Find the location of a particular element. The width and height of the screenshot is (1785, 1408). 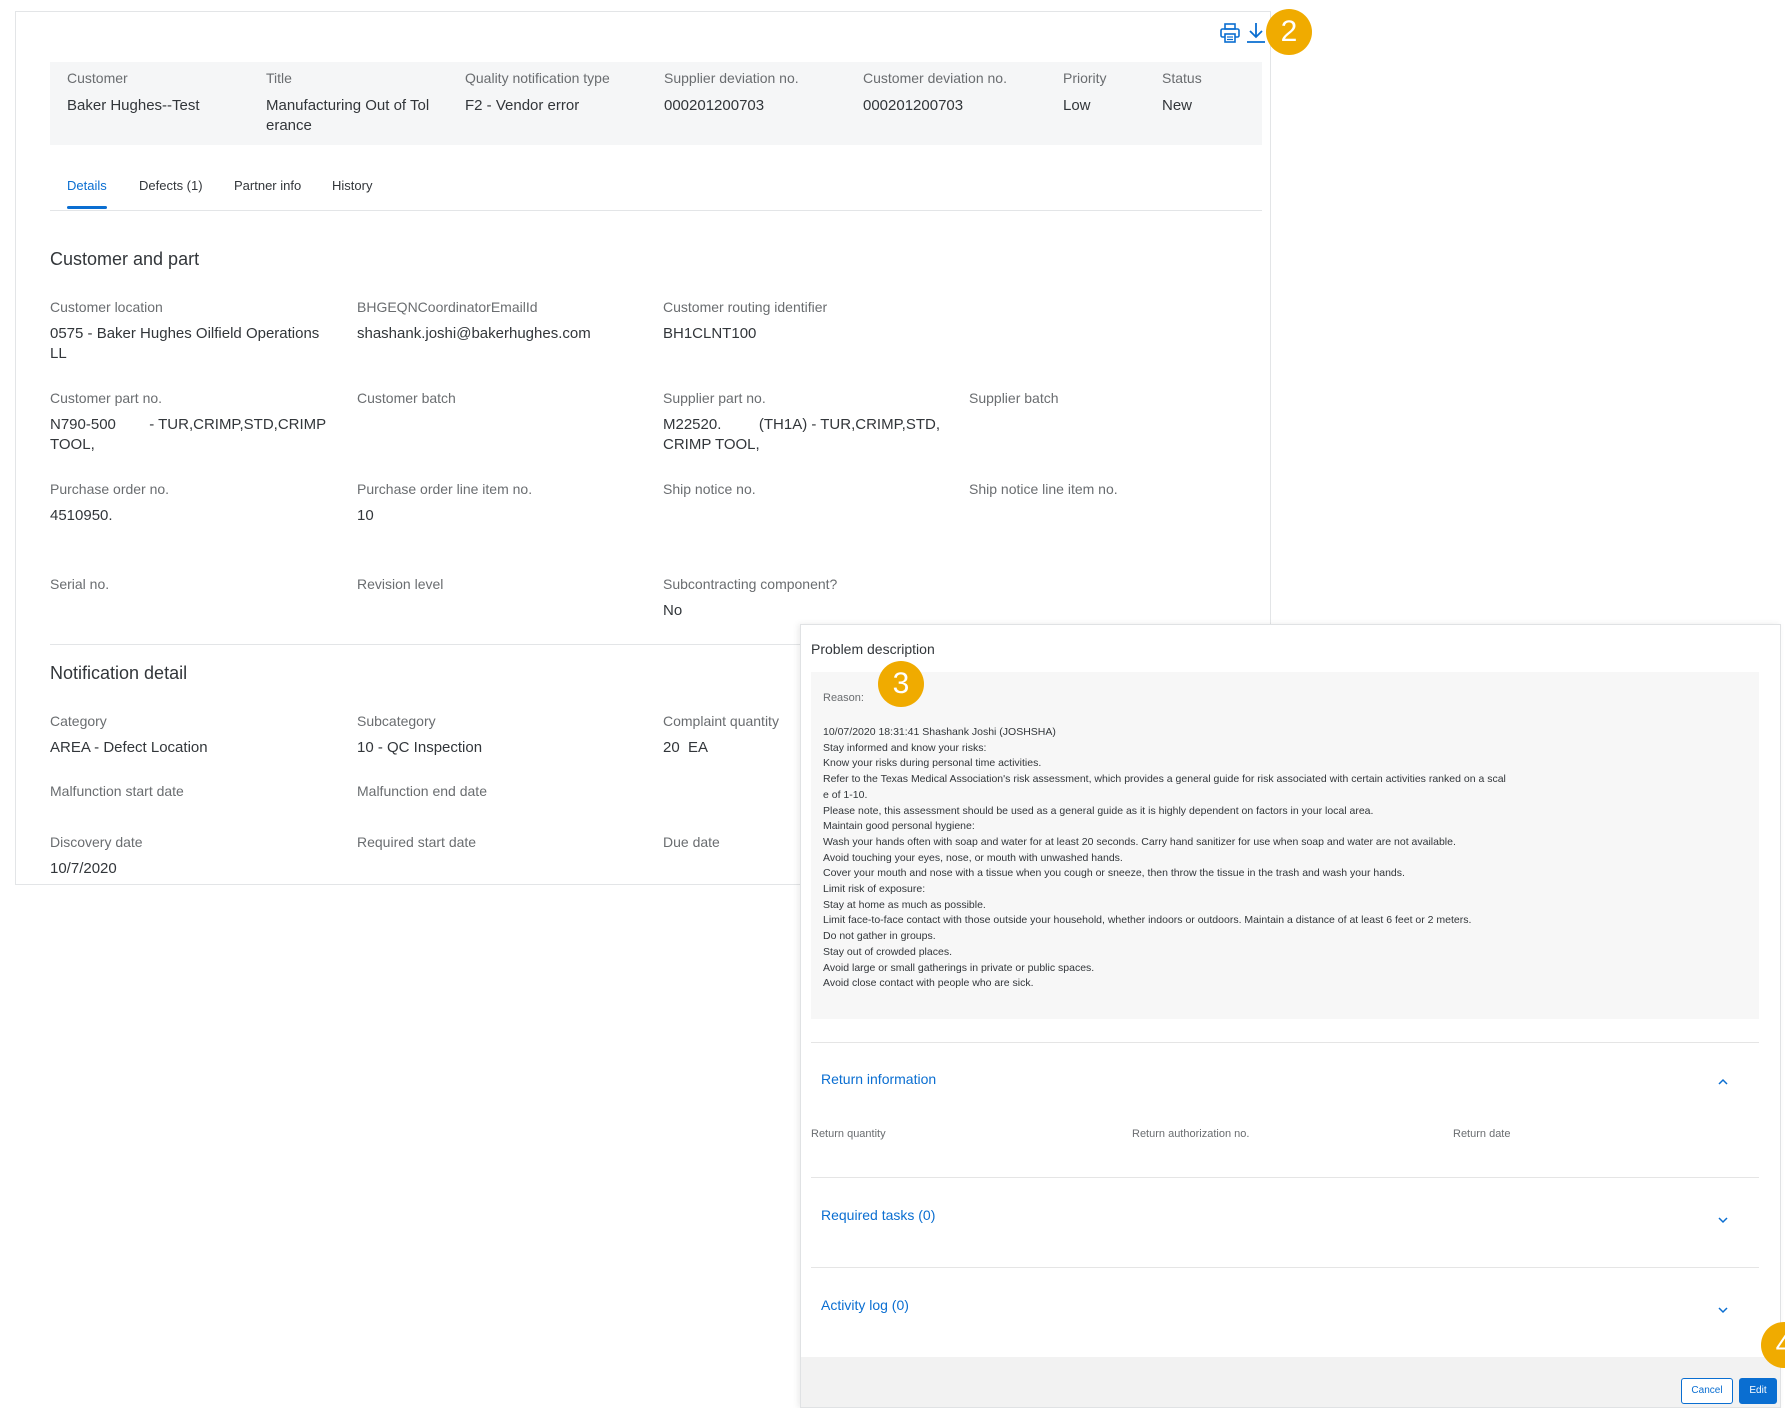

customer-part-no-label: Customer part no. is located at coordinates (106, 398).